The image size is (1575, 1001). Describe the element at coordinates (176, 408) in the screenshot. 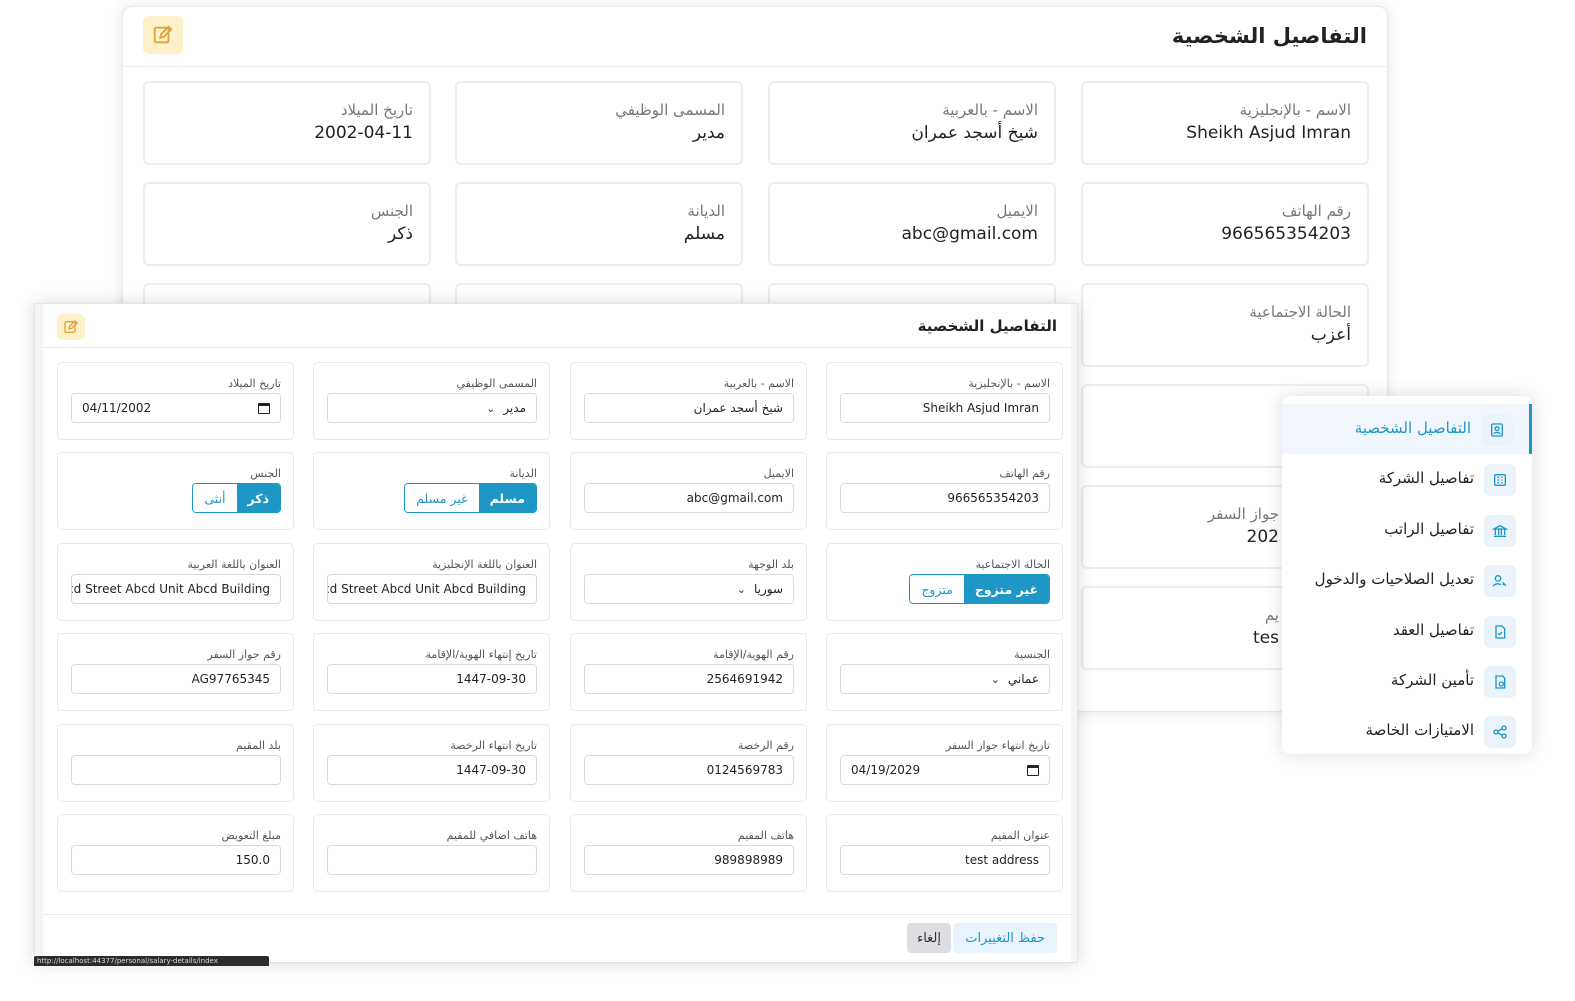

I see `birth-date-input: 04/11/2002` at that location.